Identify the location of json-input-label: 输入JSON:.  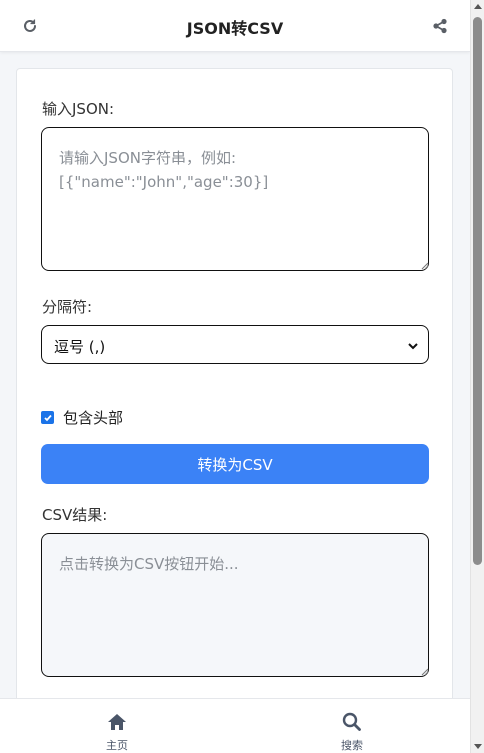
(78, 109).